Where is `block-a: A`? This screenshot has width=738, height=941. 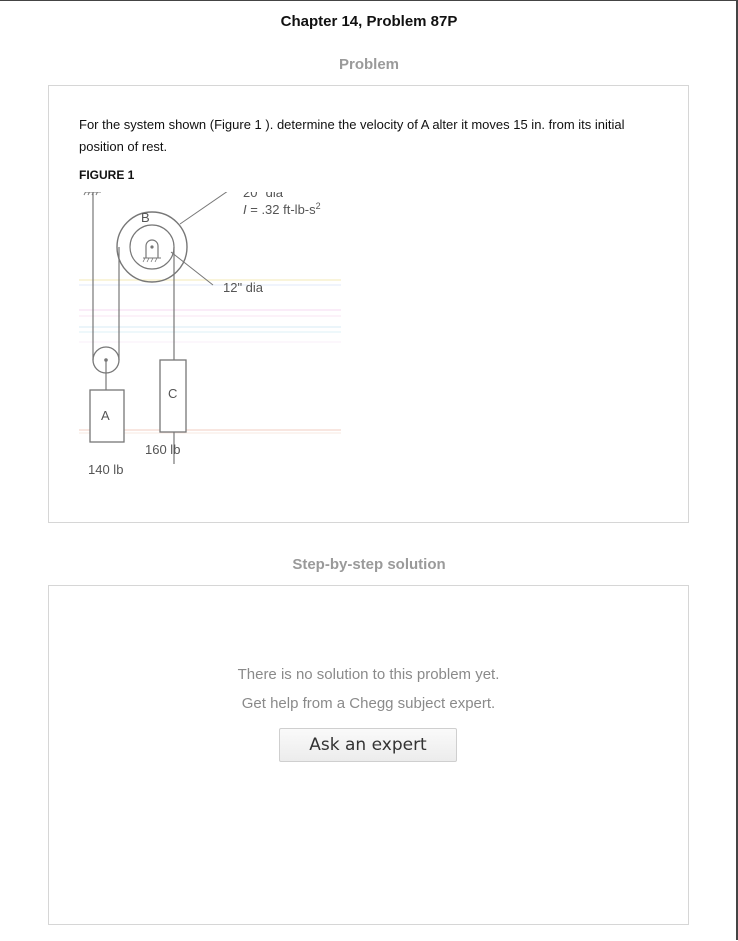
block-a: A is located at coordinates (107, 416).